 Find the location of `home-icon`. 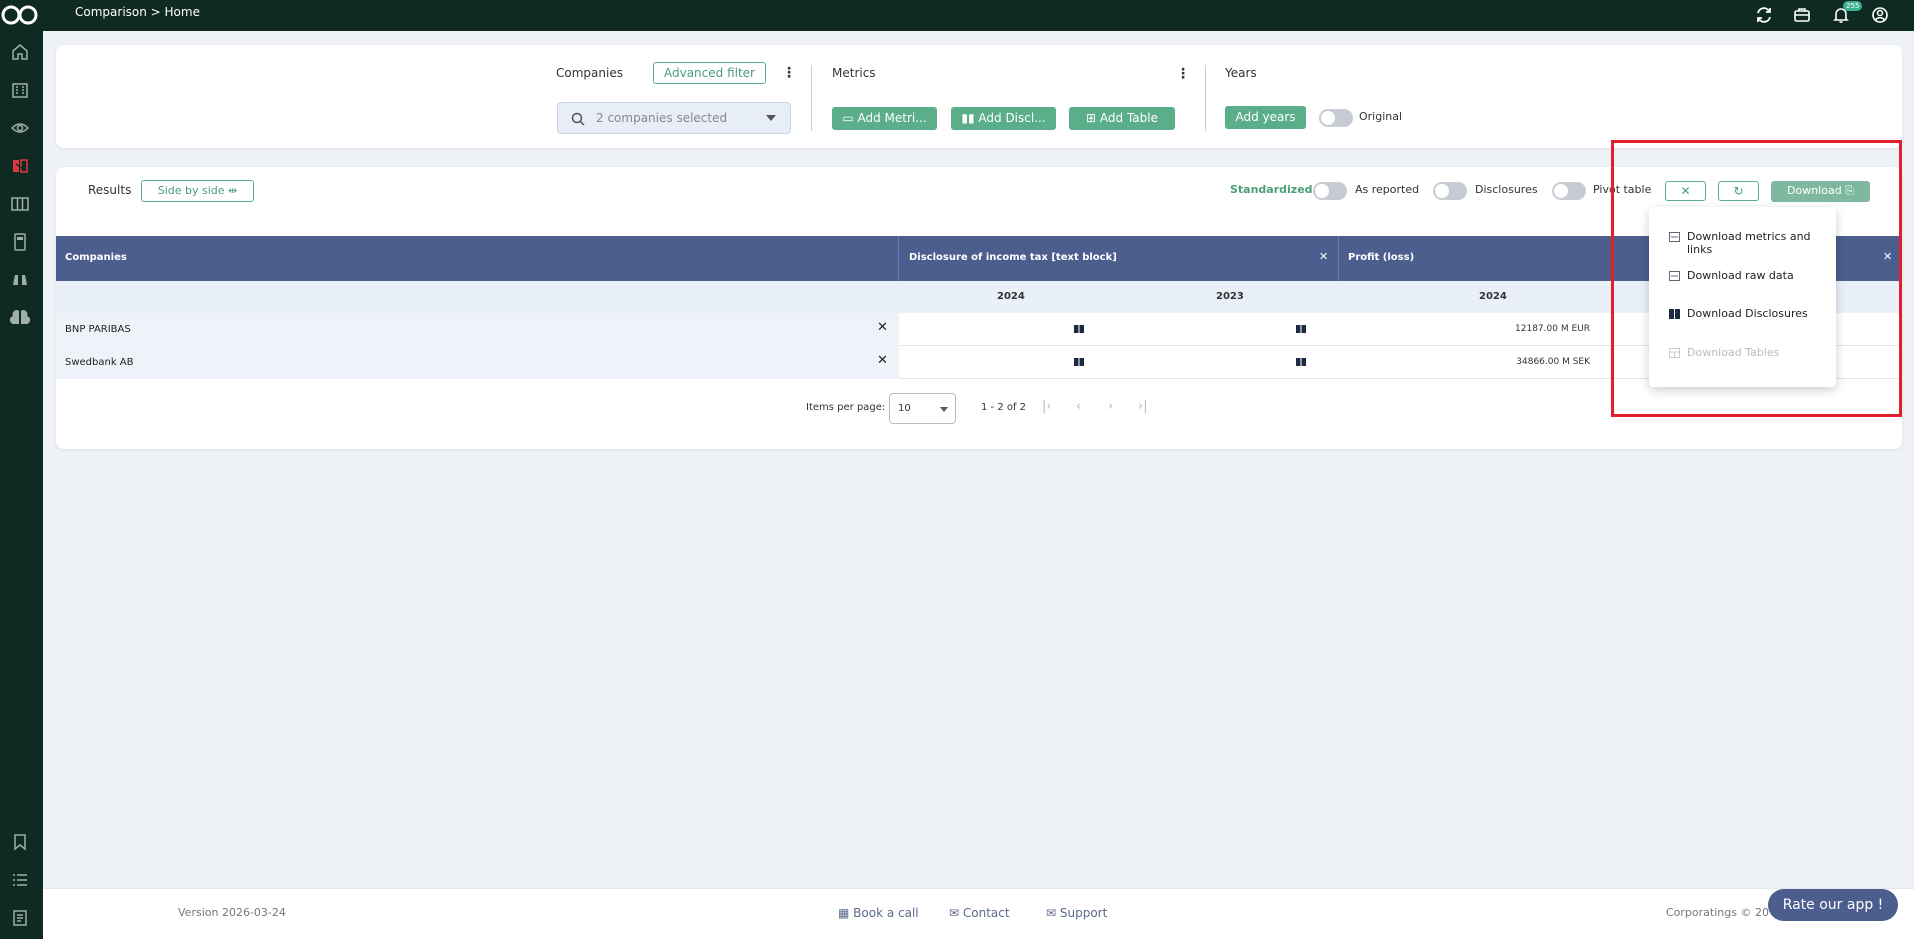

home-icon is located at coordinates (20, 52).